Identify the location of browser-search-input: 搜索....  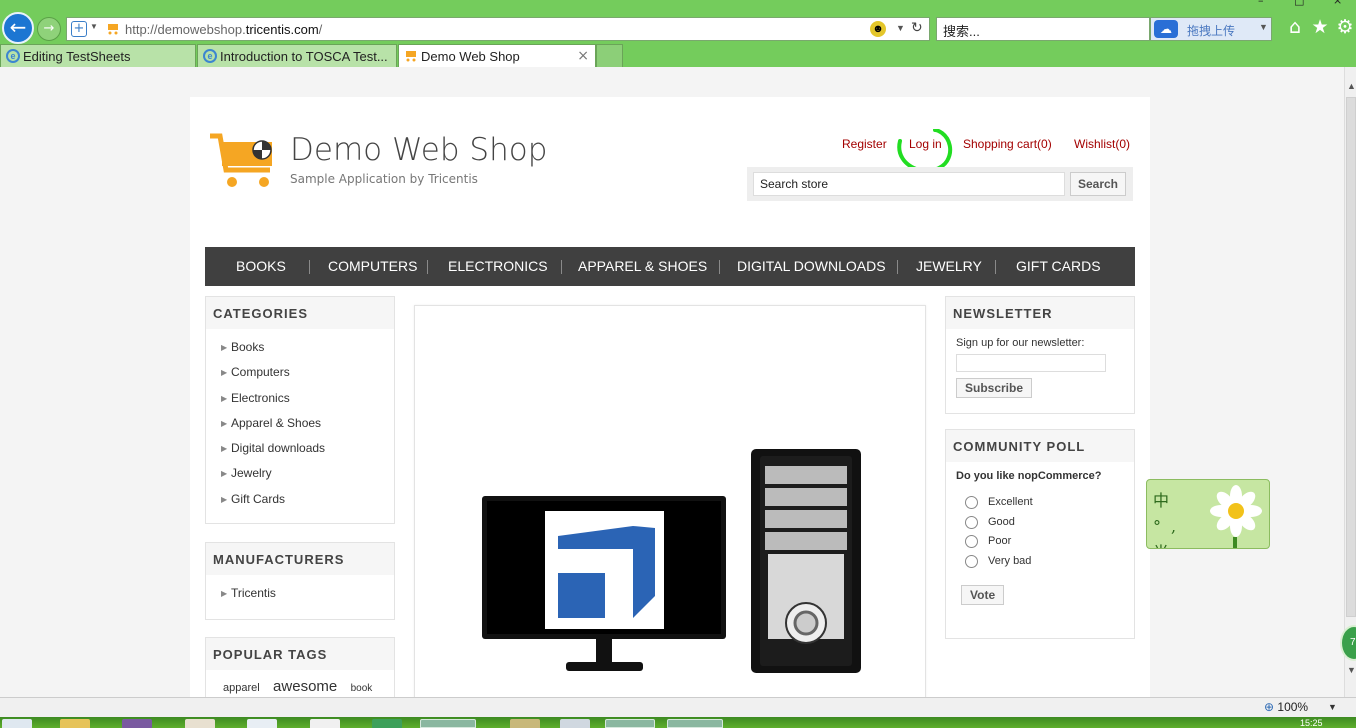
(1043, 29).